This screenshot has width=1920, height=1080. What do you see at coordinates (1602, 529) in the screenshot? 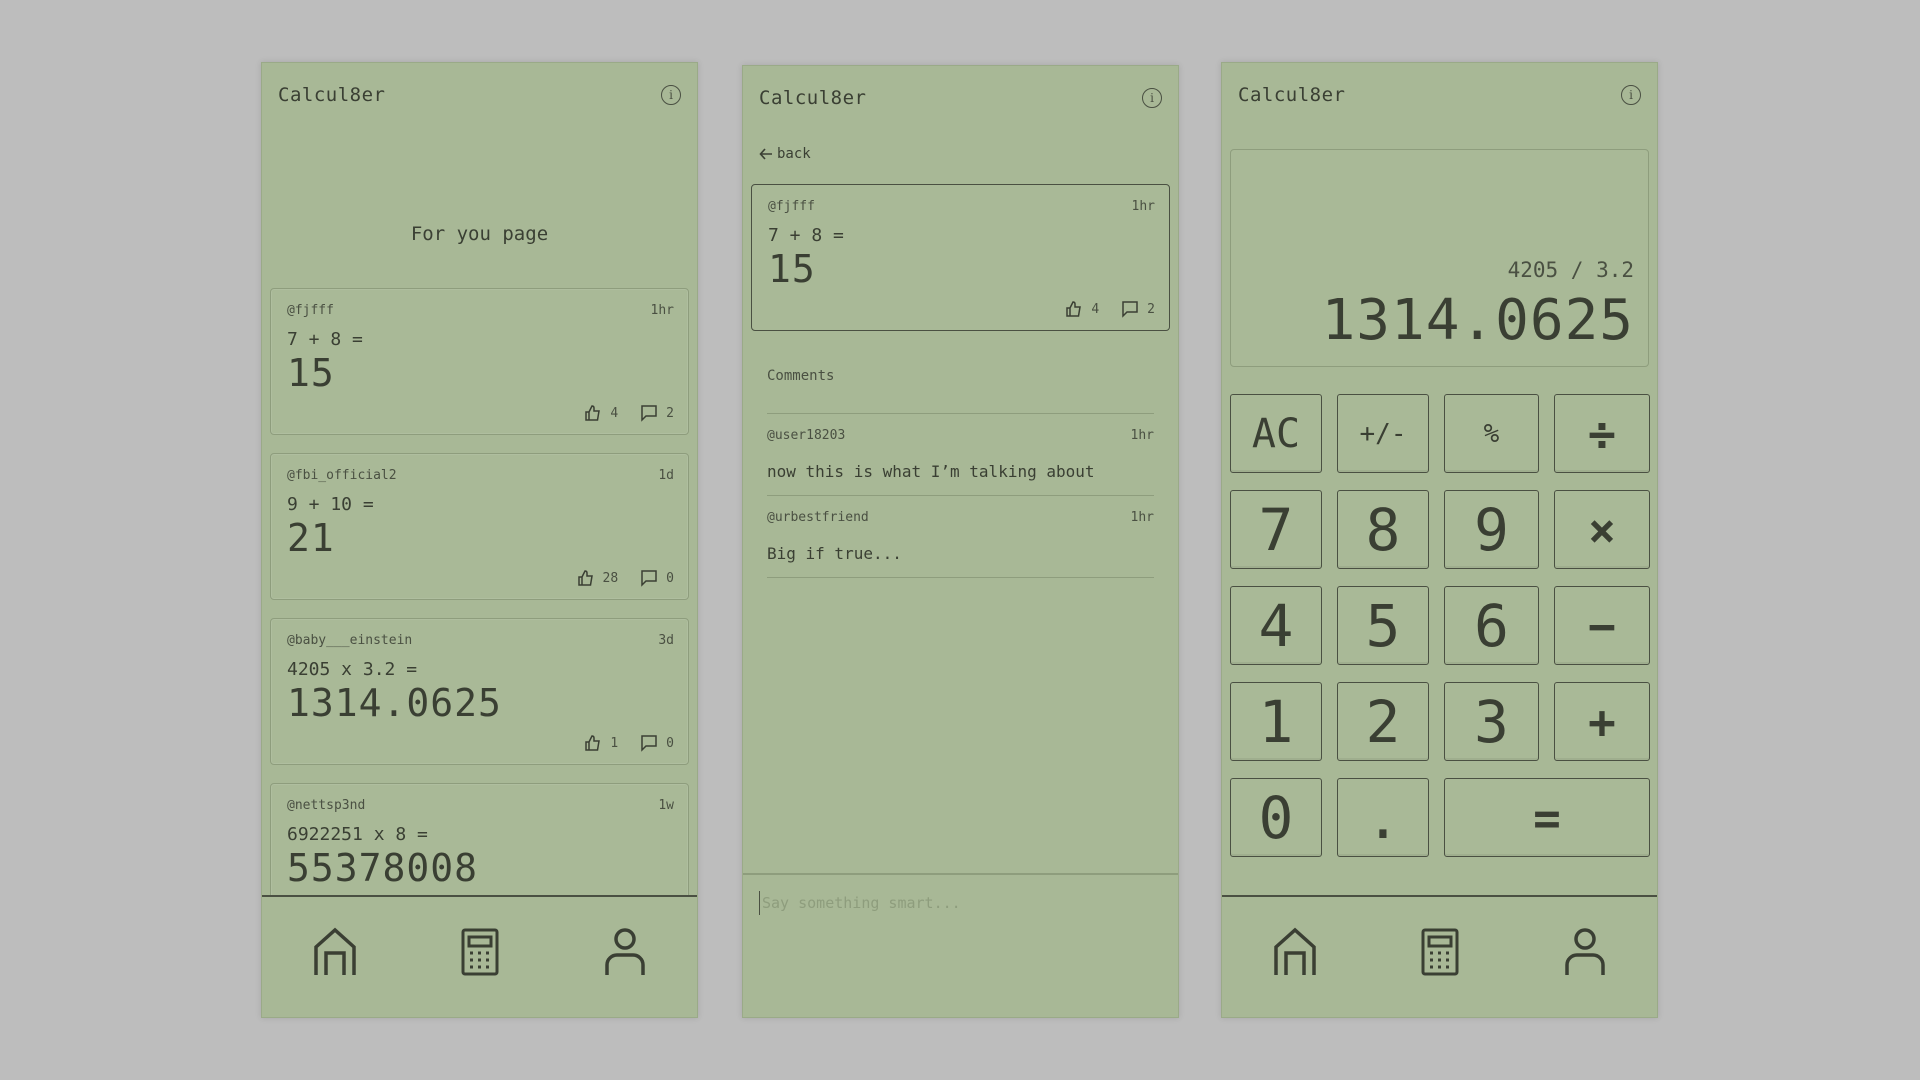
I see `multiply-button: ×` at bounding box center [1602, 529].